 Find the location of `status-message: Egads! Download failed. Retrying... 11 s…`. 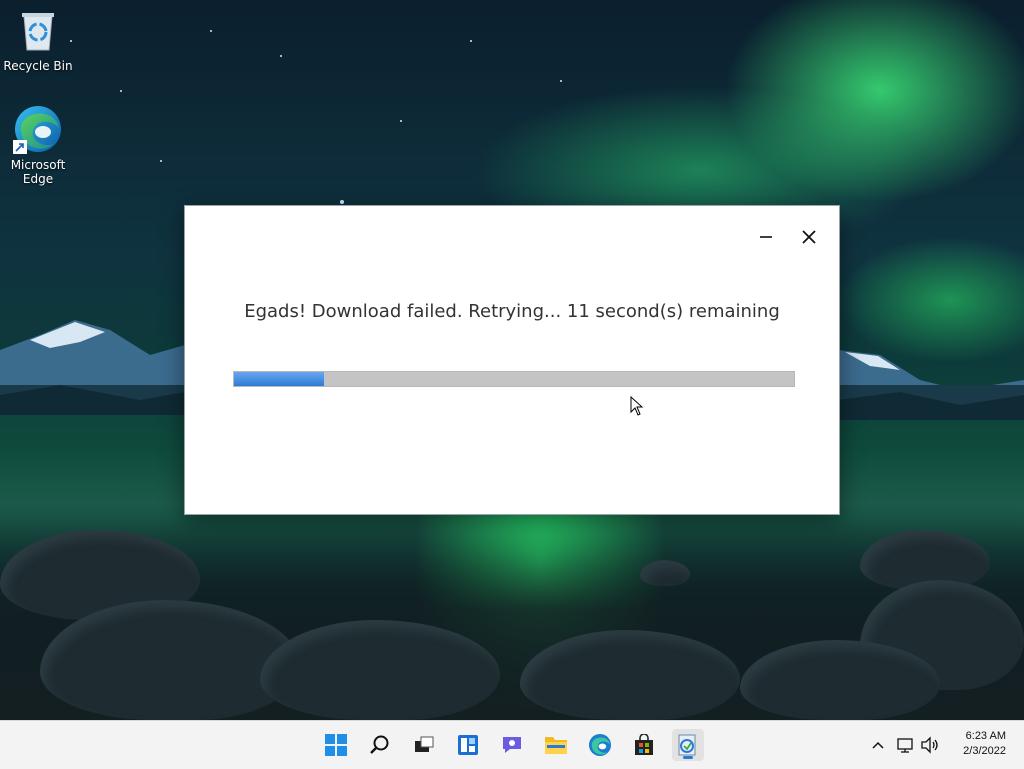

status-message: Egads! Download failed. Retrying... 11 s… is located at coordinates (512, 311).